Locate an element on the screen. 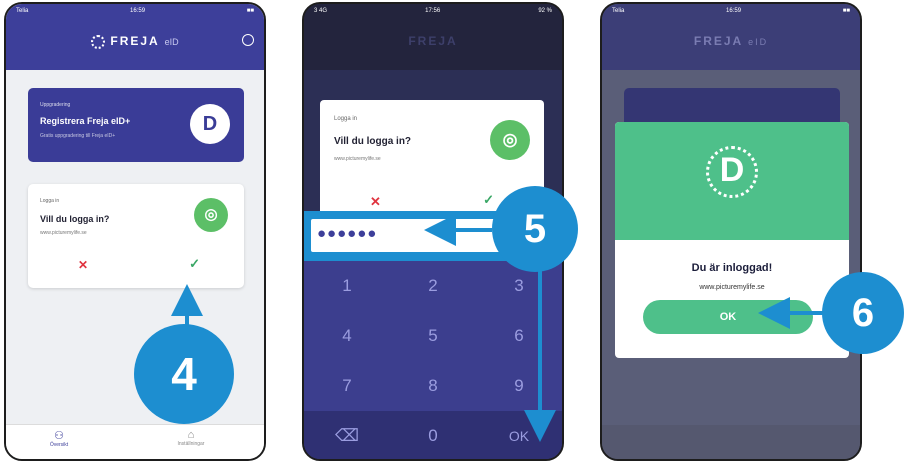  step-4-badge: 4 is located at coordinates (184, 374).